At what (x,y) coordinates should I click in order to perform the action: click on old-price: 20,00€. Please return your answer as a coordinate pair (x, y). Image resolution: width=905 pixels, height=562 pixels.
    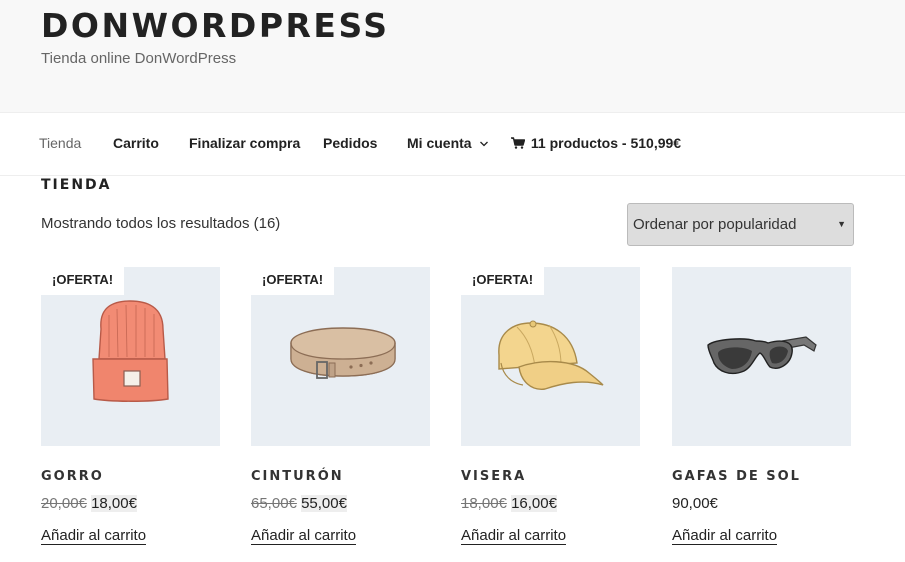
    Looking at the image, I should click on (64, 503).